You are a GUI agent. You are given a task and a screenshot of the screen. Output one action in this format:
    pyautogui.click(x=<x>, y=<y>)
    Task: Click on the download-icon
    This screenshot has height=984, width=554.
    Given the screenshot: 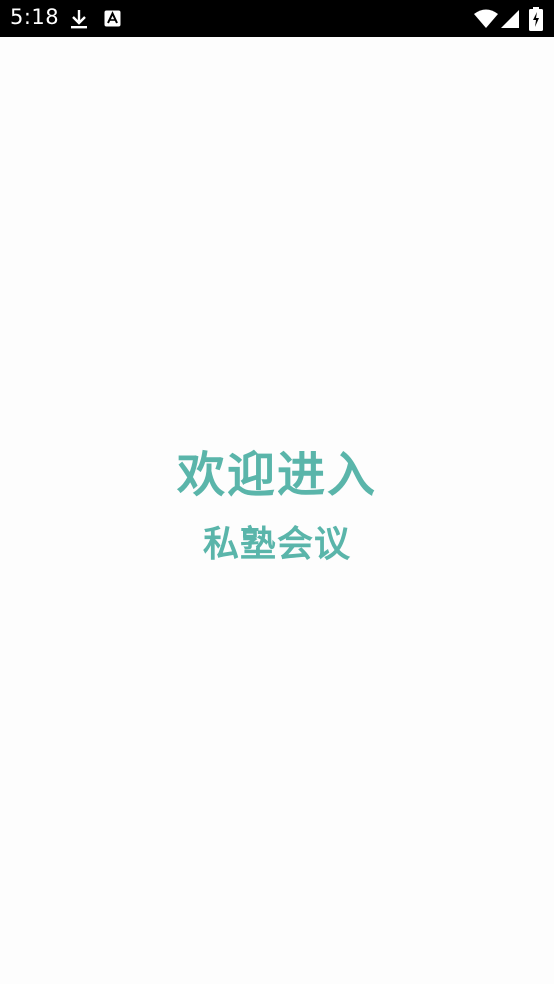 What is the action you would take?
    pyautogui.click(x=79, y=19)
    